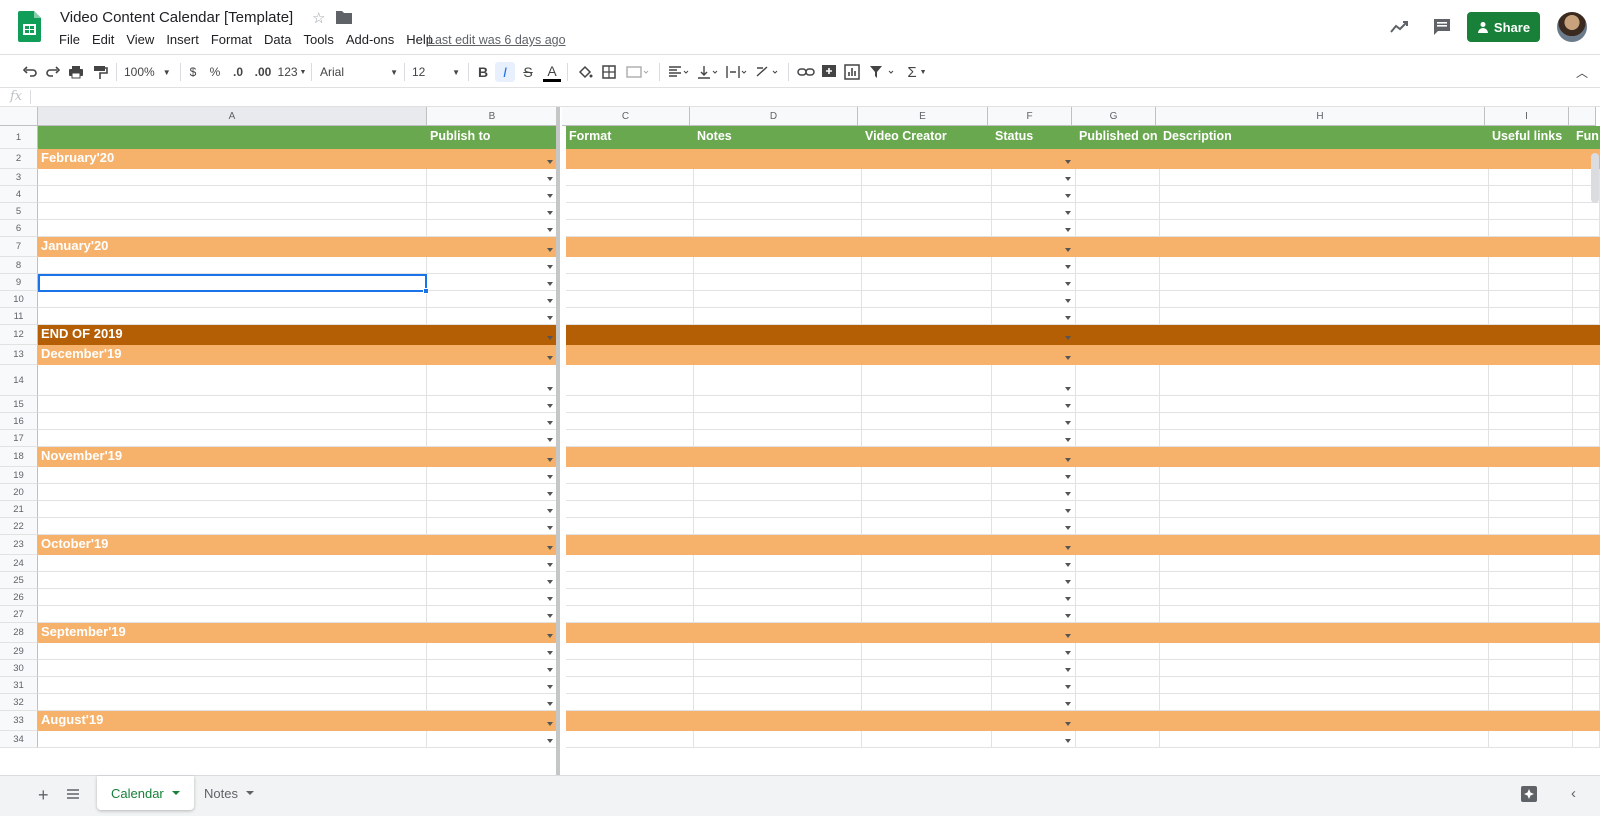 Image resolution: width=1600 pixels, height=816 pixels. I want to click on cell-a: September'19, so click(232, 633).